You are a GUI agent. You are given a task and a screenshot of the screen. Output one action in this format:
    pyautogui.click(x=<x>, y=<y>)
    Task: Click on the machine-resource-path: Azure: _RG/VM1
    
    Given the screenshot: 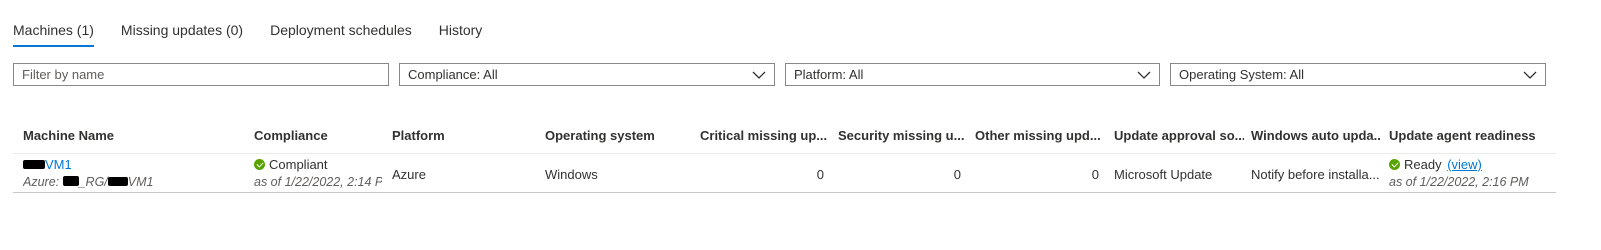 What is the action you would take?
    pyautogui.click(x=88, y=182)
    